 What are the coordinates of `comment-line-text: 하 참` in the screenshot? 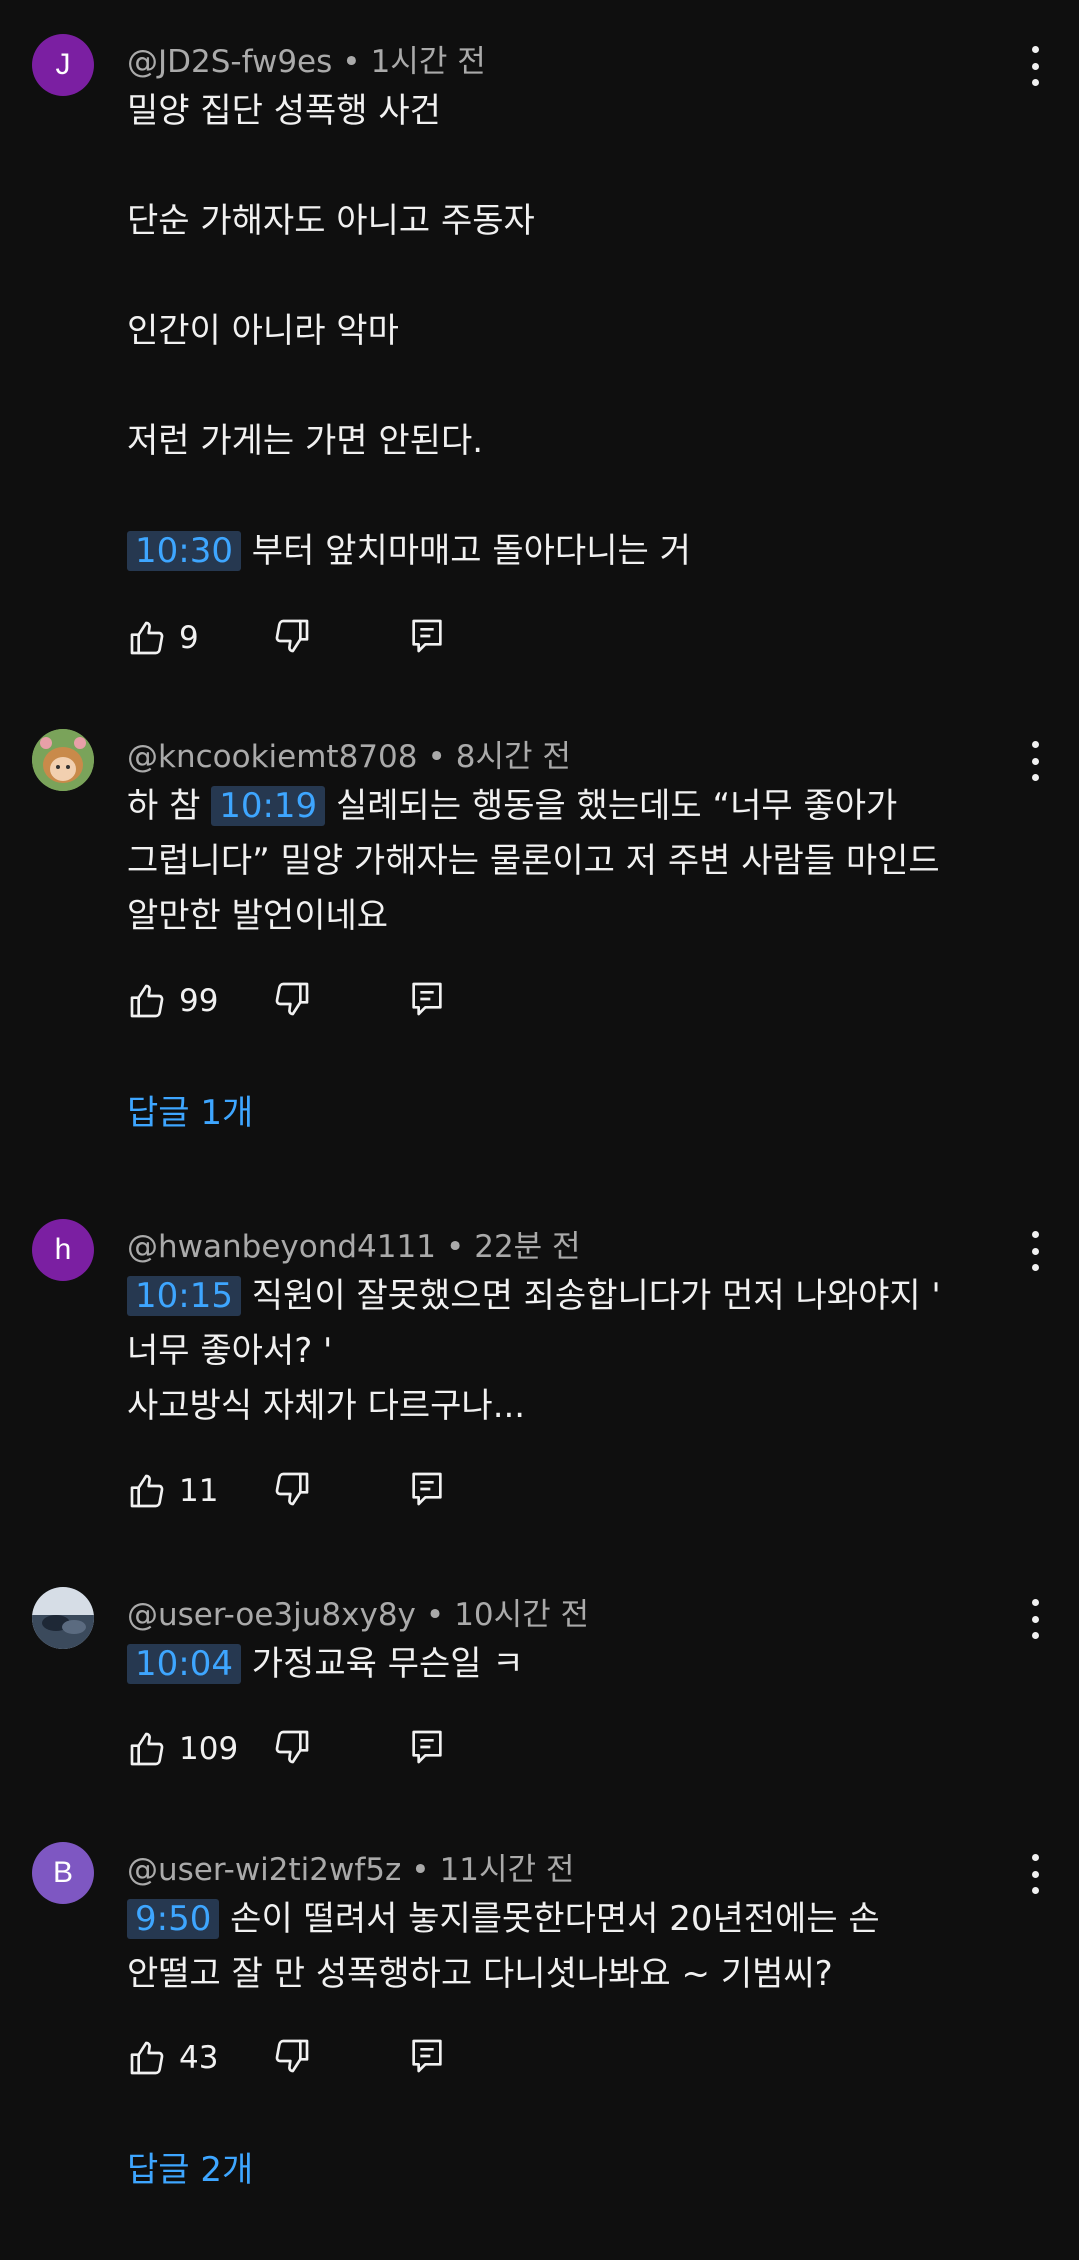 It's located at (164, 806).